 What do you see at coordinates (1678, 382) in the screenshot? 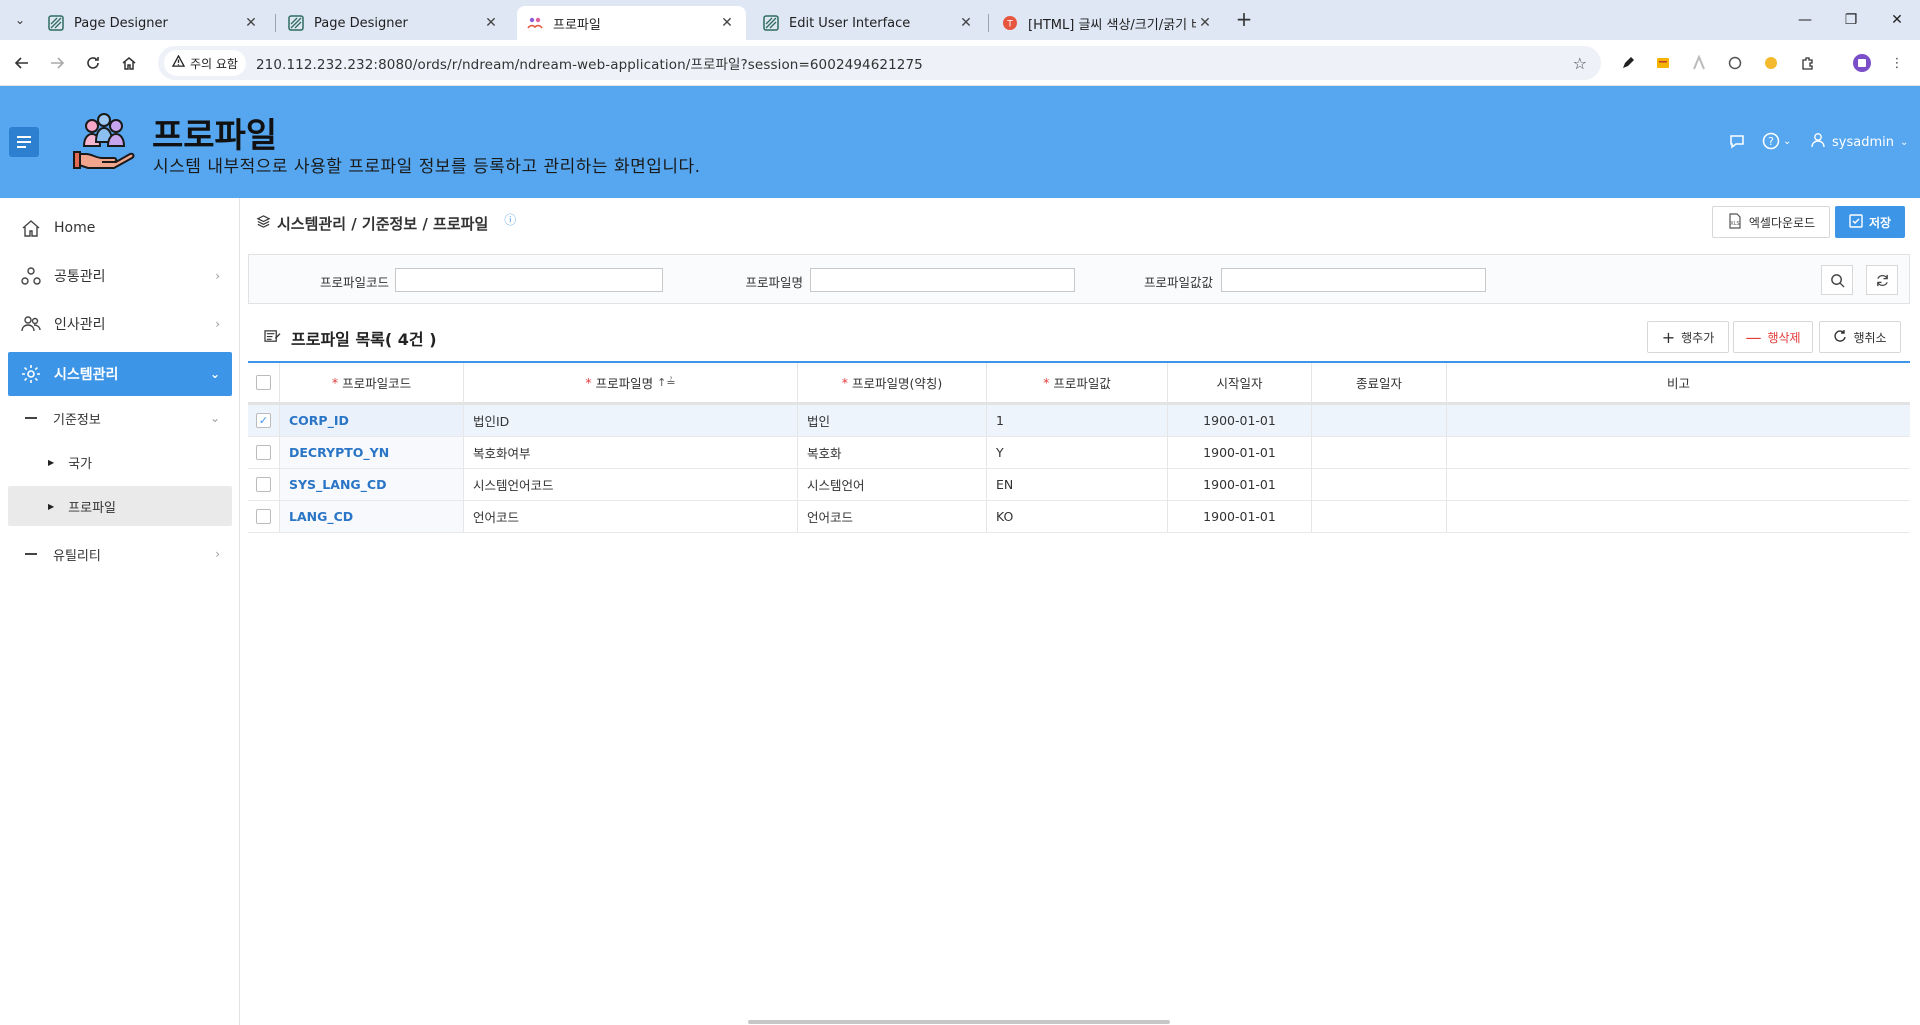
I see `column-header-note: 비고` at bounding box center [1678, 382].